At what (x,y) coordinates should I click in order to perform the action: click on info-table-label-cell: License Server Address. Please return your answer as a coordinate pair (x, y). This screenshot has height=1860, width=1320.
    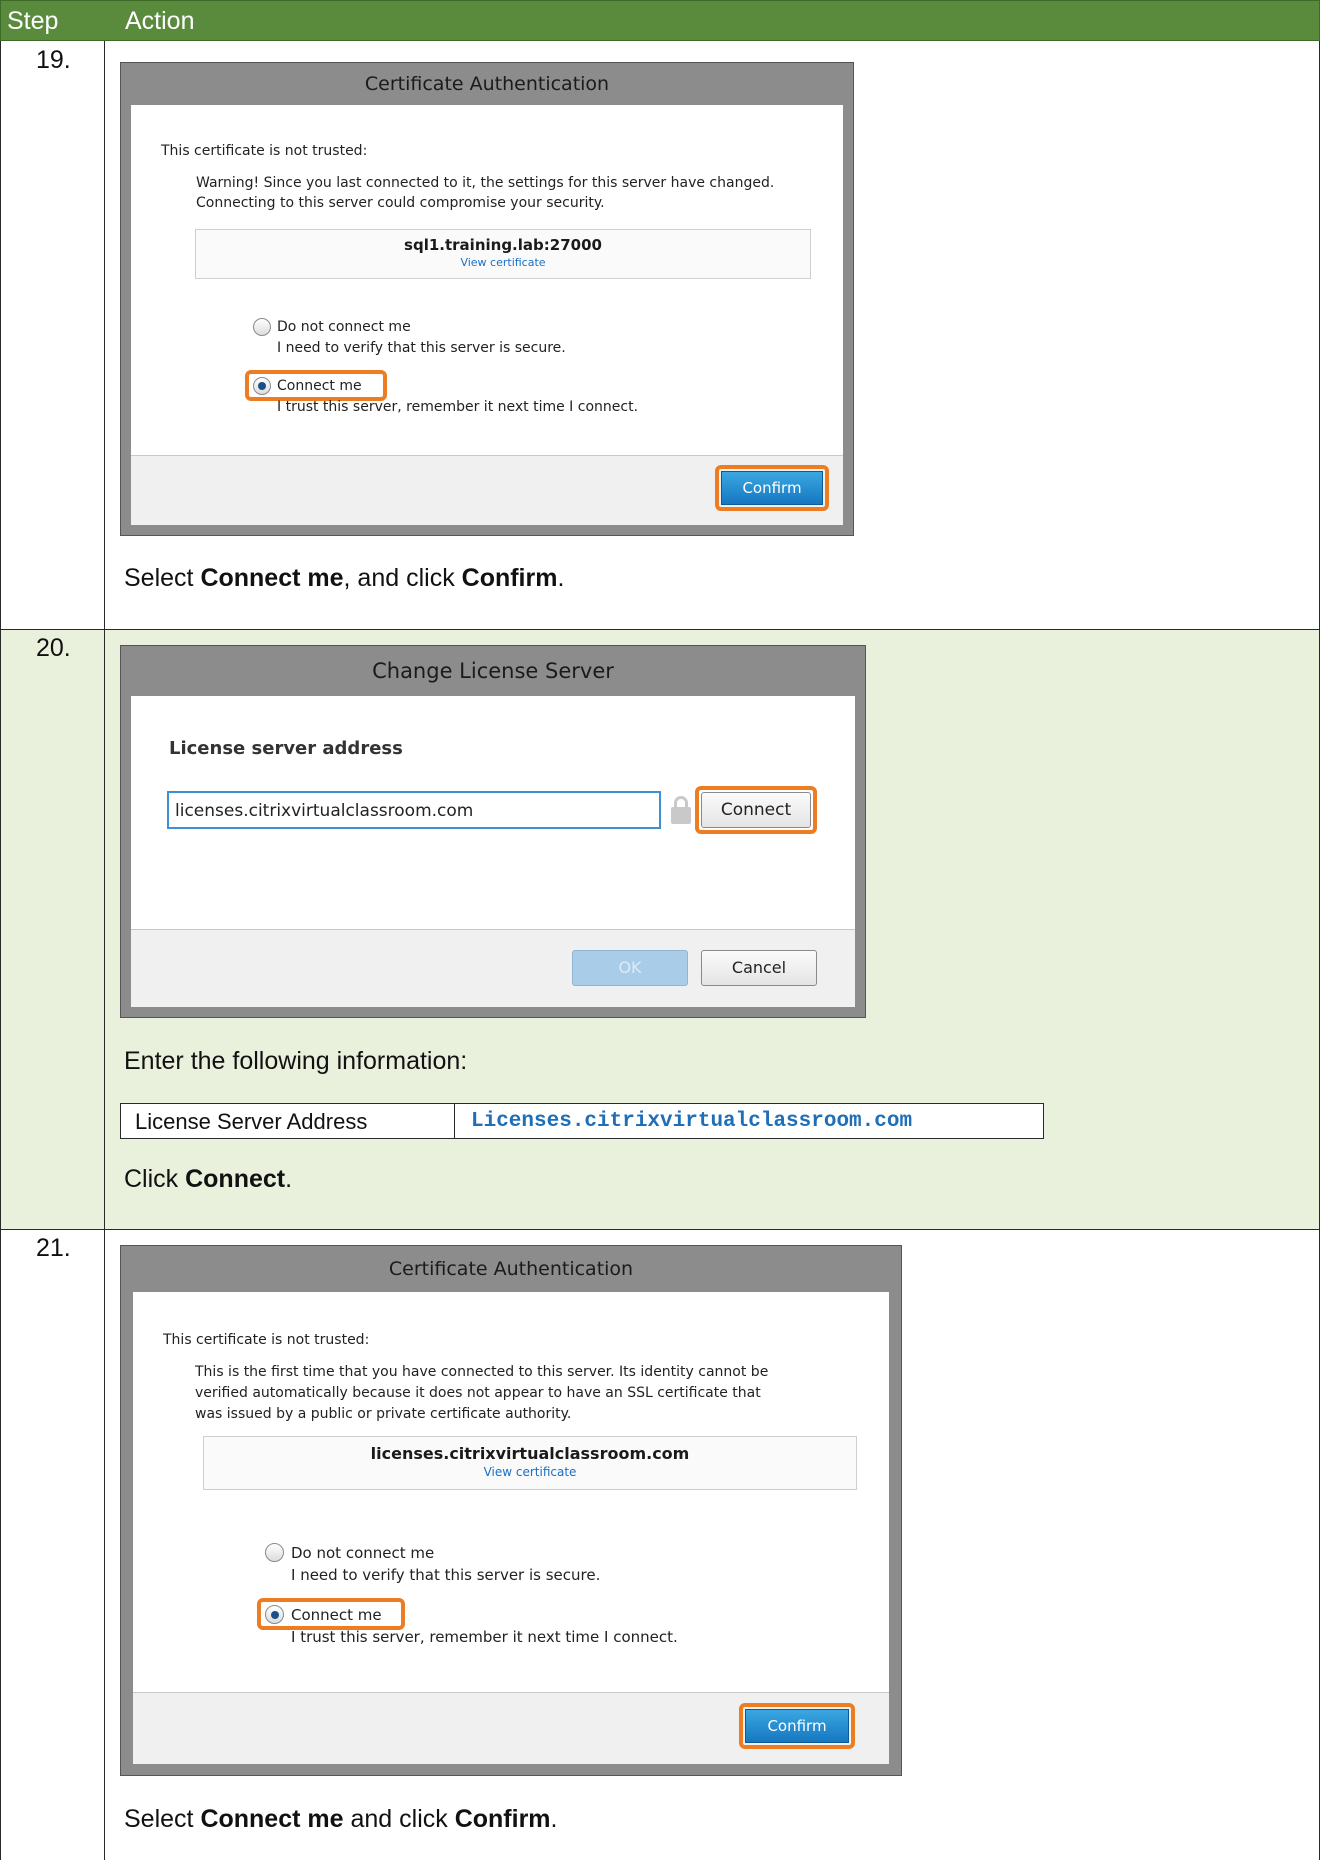
    Looking at the image, I should click on (288, 1121).